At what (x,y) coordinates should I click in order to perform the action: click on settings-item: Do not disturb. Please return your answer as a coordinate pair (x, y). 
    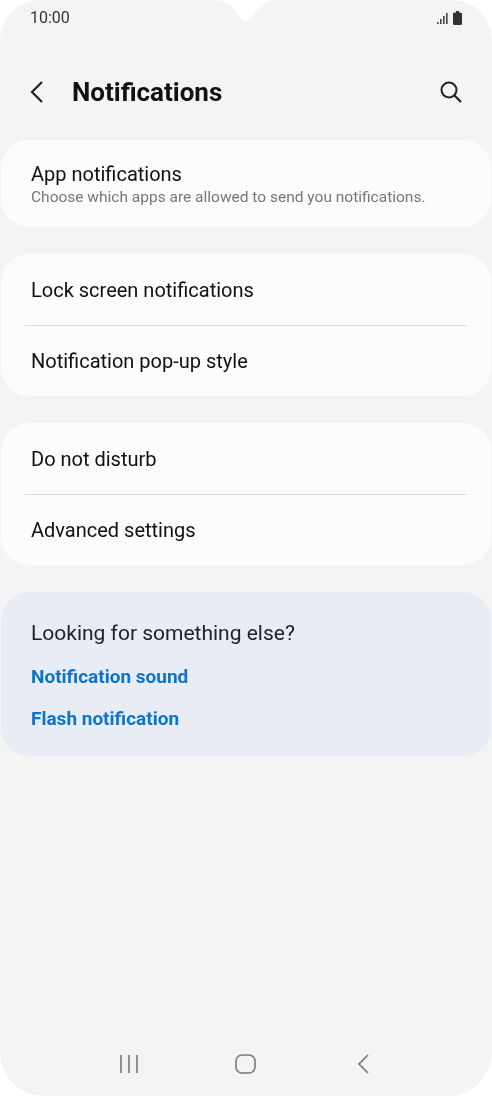
    Looking at the image, I should click on (246, 458).